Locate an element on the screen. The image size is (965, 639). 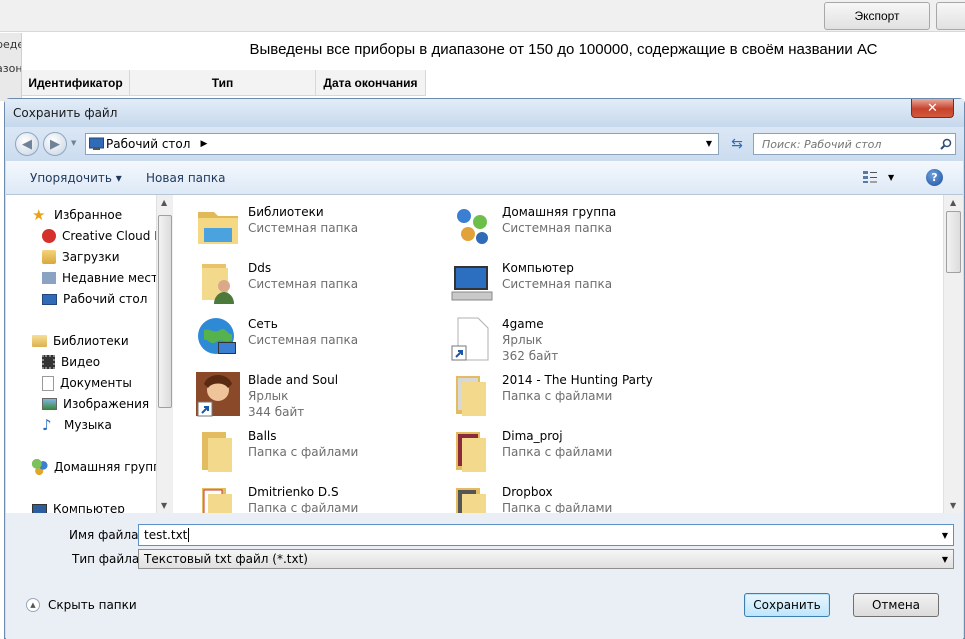
file-item: Компьютер Системная папка is located at coordinates (553, 282).